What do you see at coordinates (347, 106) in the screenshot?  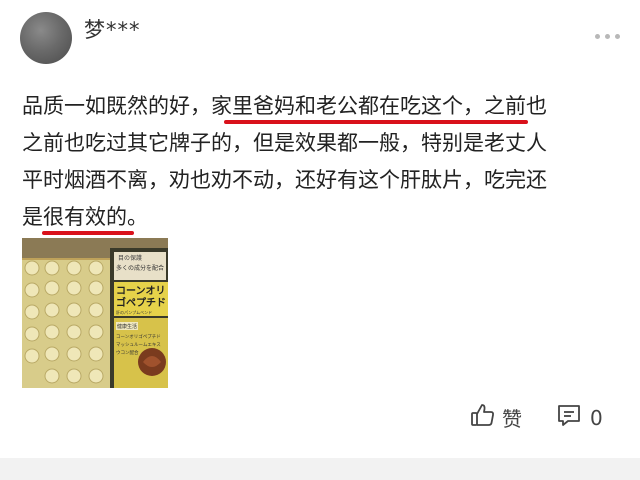 I see `highlighted-text: 家里爸妈和老公都在吃这个，` at bounding box center [347, 106].